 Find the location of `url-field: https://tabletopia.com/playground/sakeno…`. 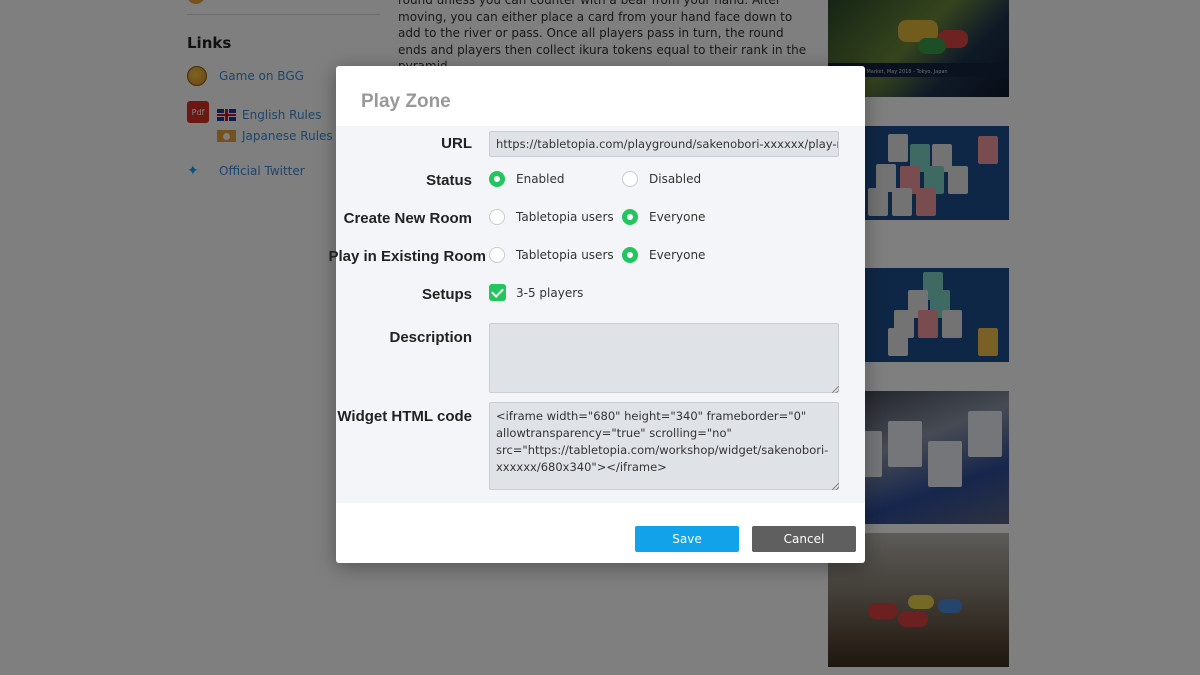

url-field: https://tabletopia.com/playground/sakeno… is located at coordinates (664, 144).